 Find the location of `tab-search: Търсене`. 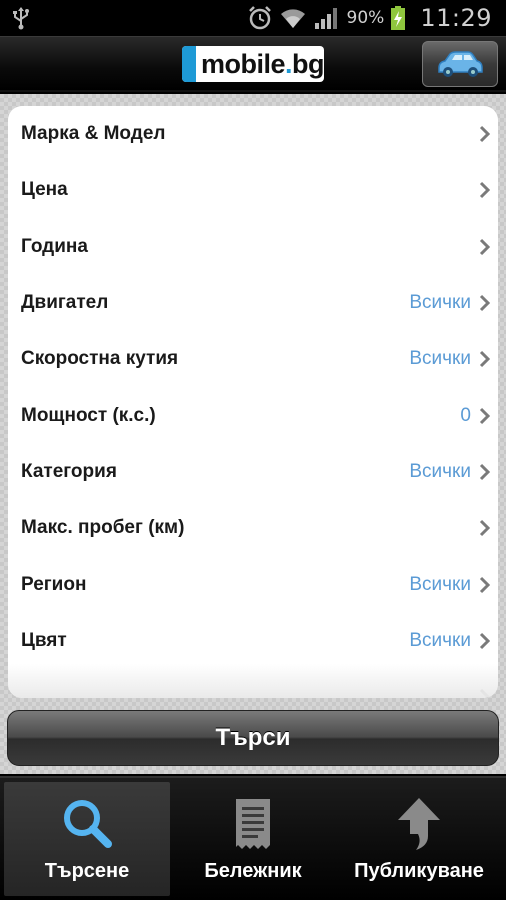

tab-search: Търсене is located at coordinates (87, 839).